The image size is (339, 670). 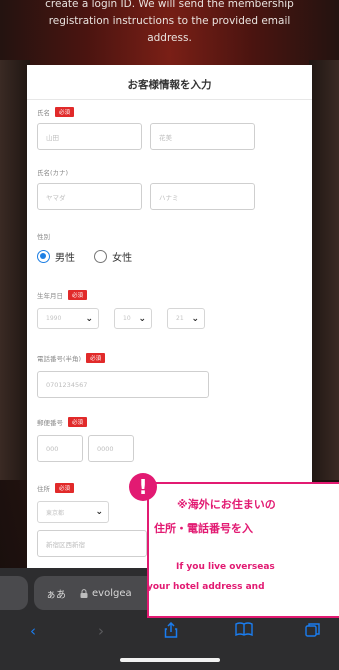 What do you see at coordinates (43, 113) in the screenshot?
I see `name-label: 氏名` at bounding box center [43, 113].